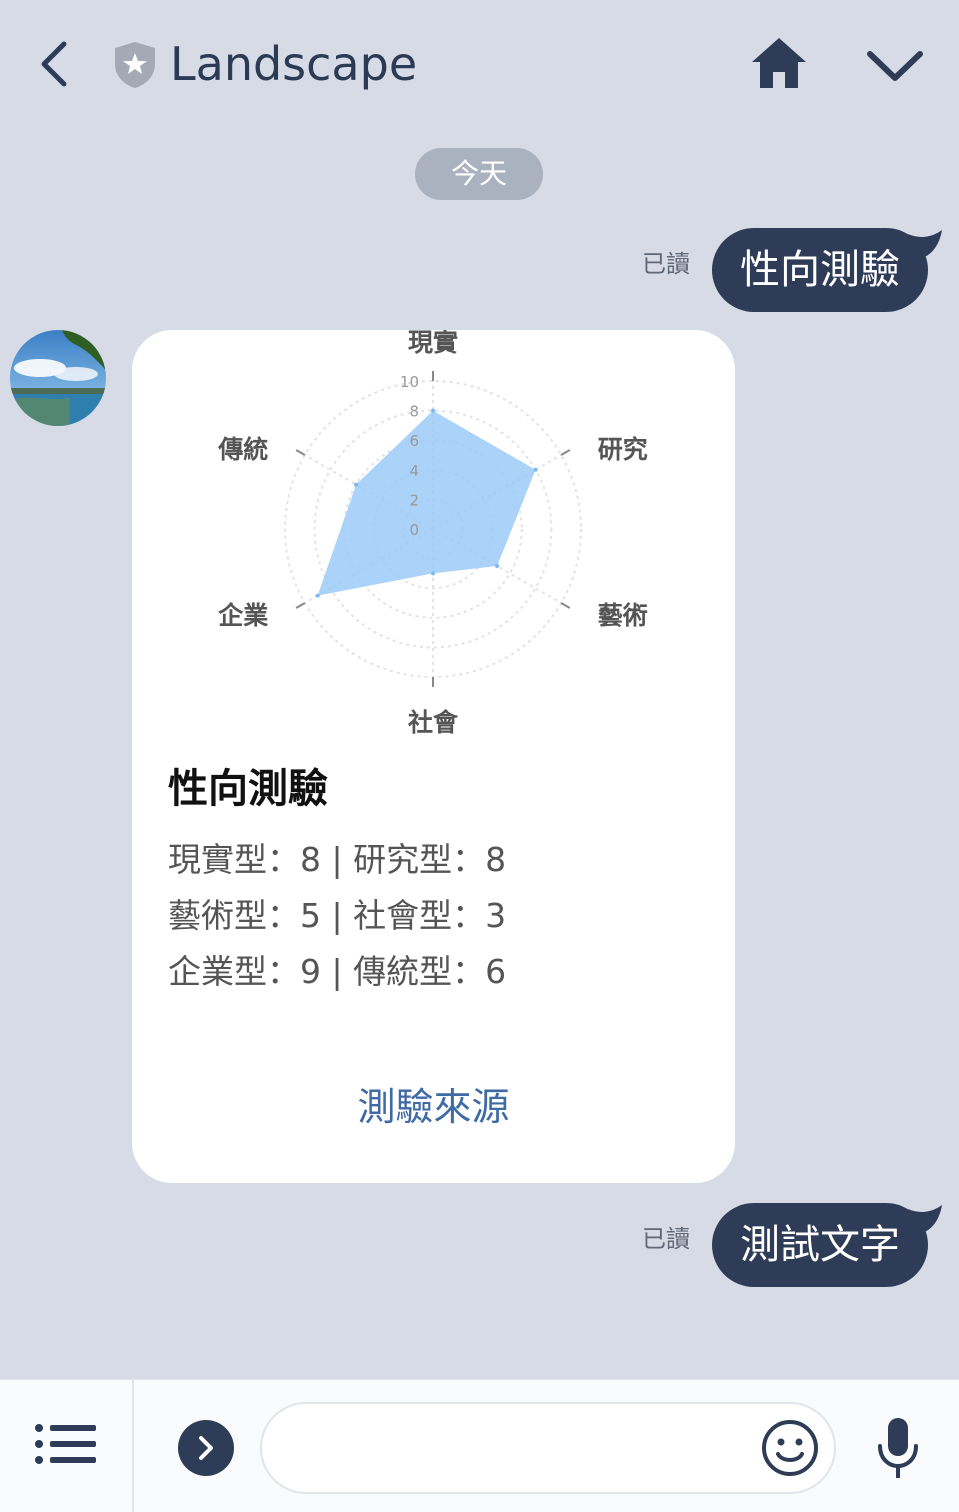 The width and height of the screenshot is (959, 1512). I want to click on expand-button, so click(206, 1448).